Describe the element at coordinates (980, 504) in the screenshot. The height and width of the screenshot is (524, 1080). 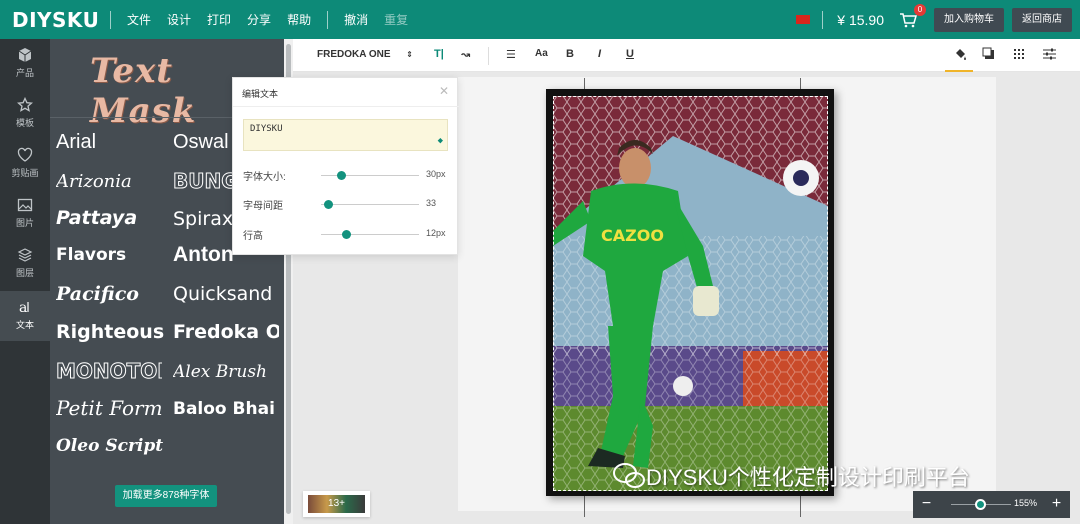
I see `zoom-slider-knob` at that location.